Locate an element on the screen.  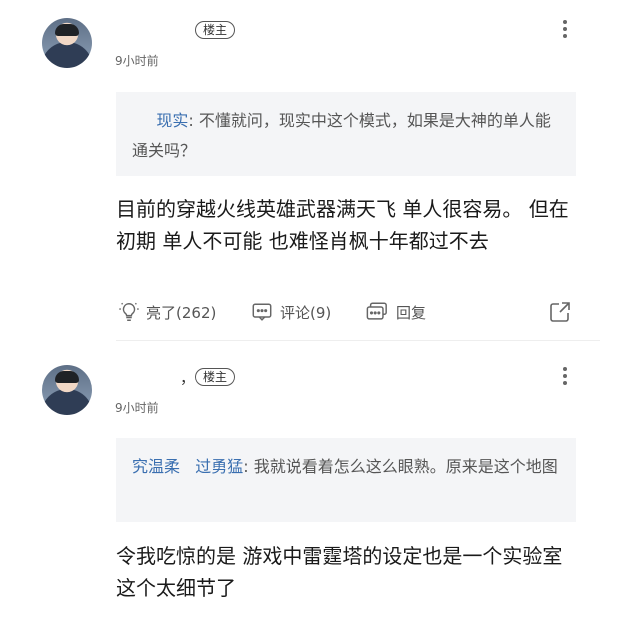
quoted-text: 我就说看着怎么这么眼熟。原来是这个地图 is located at coordinates (405, 466).